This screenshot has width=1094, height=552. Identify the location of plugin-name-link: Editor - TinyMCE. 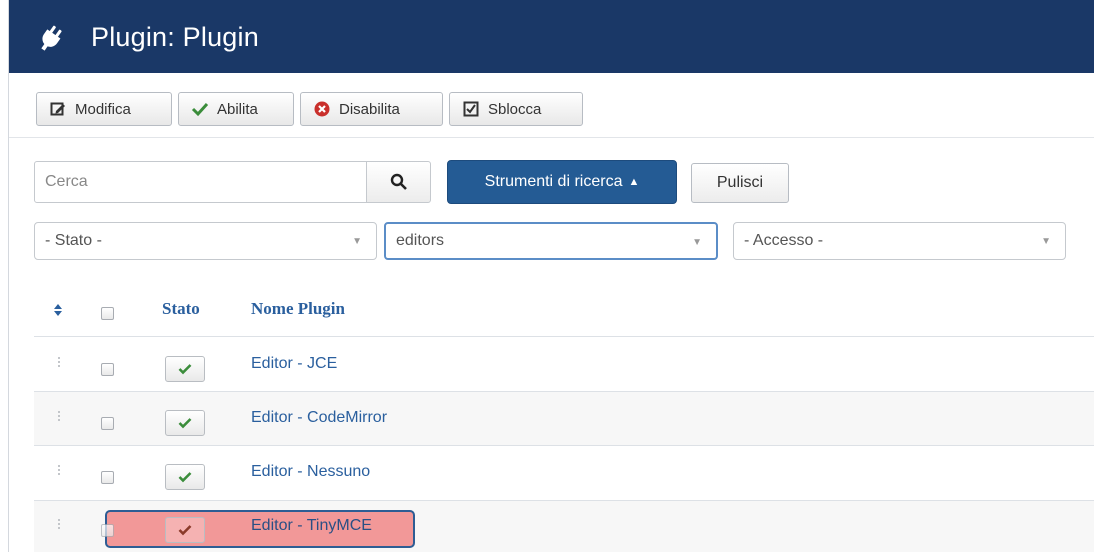
(311, 526).